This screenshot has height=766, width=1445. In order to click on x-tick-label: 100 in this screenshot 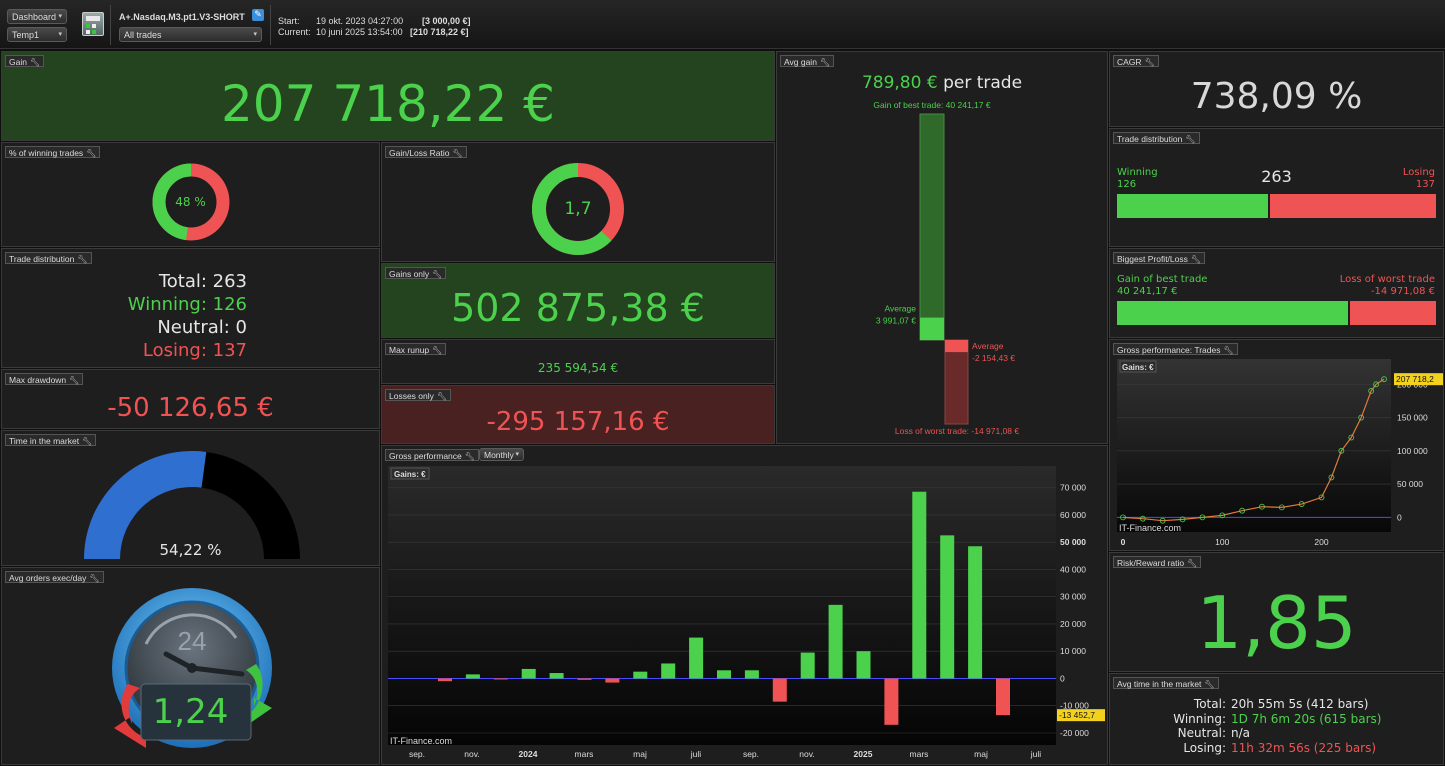, I will do `click(1222, 542)`.